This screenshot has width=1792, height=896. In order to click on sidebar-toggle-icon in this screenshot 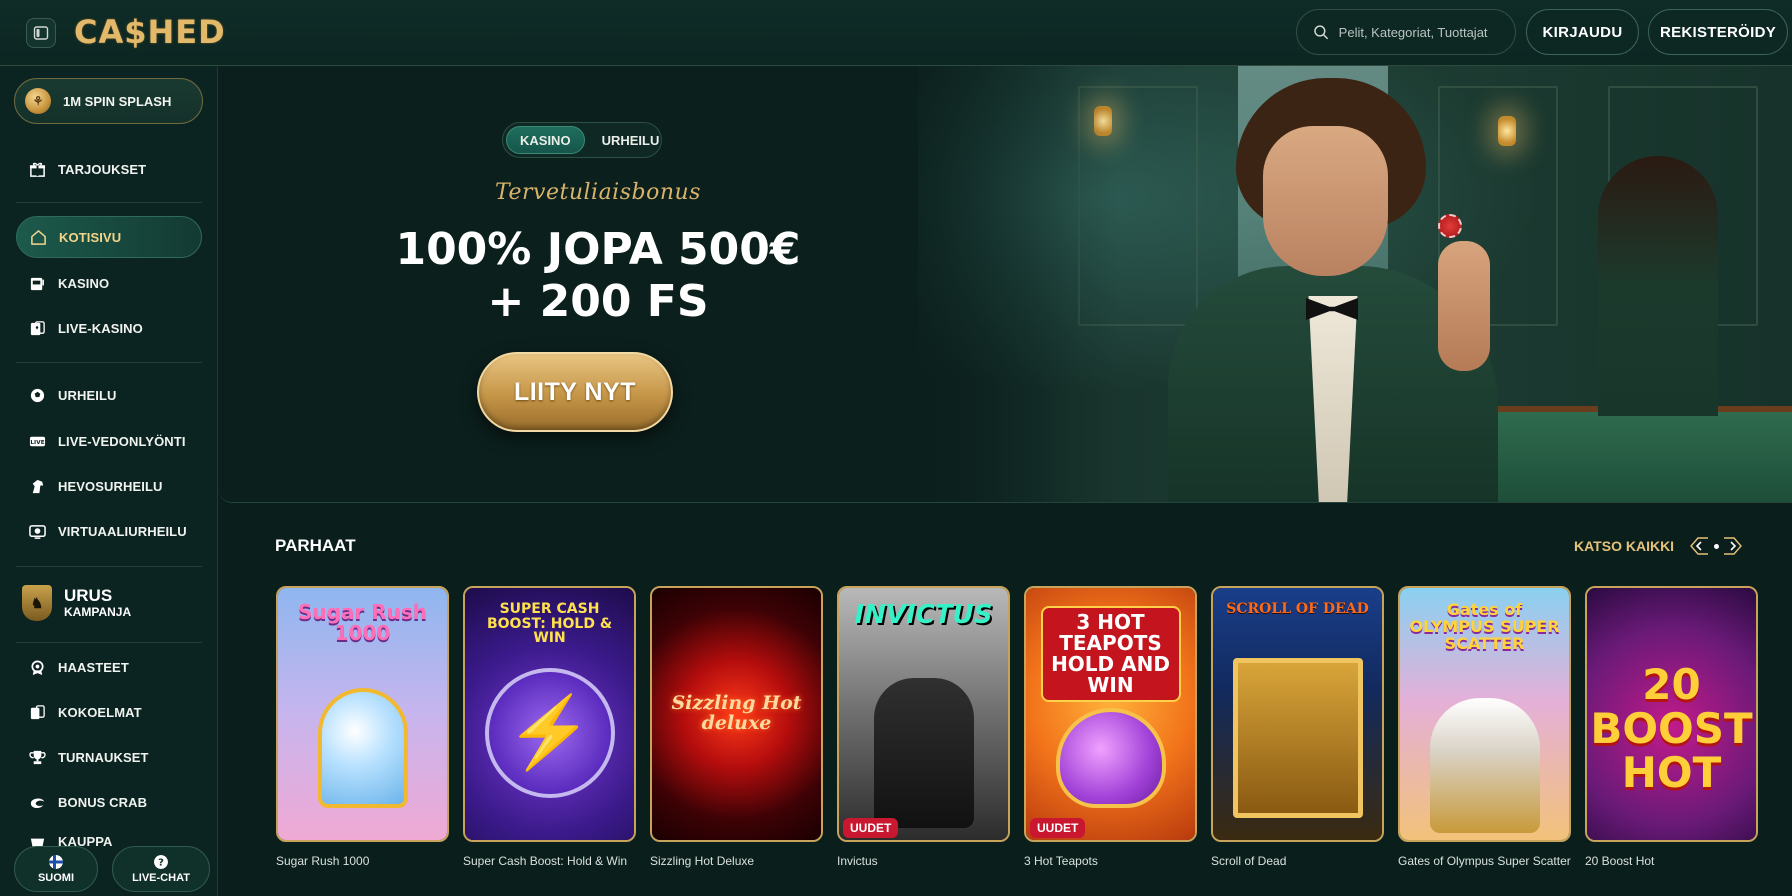, I will do `click(41, 33)`.